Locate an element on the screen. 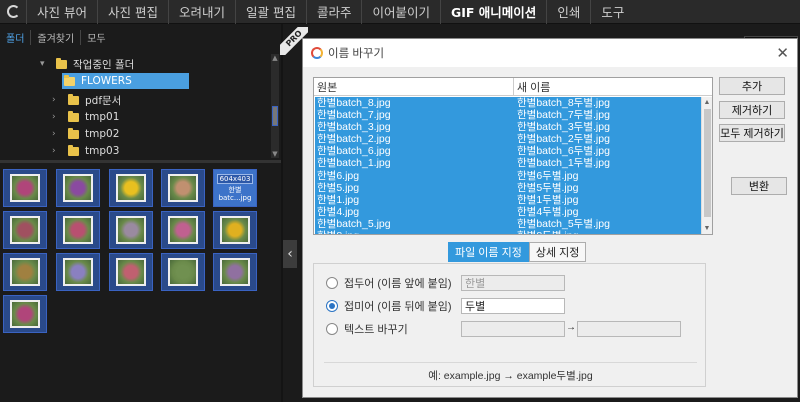 The width and height of the screenshot is (800, 402). thumbnail-info: 604x403 한별 batc...jpg is located at coordinates (235, 188).